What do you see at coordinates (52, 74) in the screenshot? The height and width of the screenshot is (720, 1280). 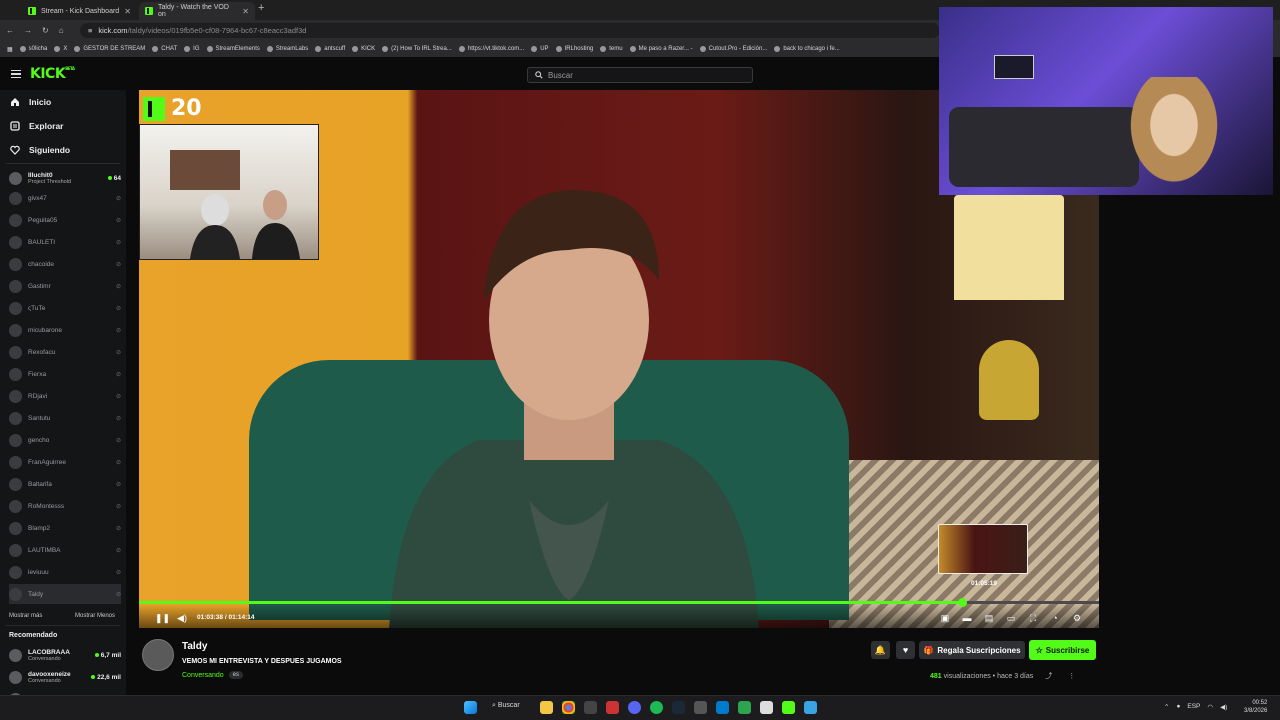 I see `kick-logo: KICKBETA` at bounding box center [52, 74].